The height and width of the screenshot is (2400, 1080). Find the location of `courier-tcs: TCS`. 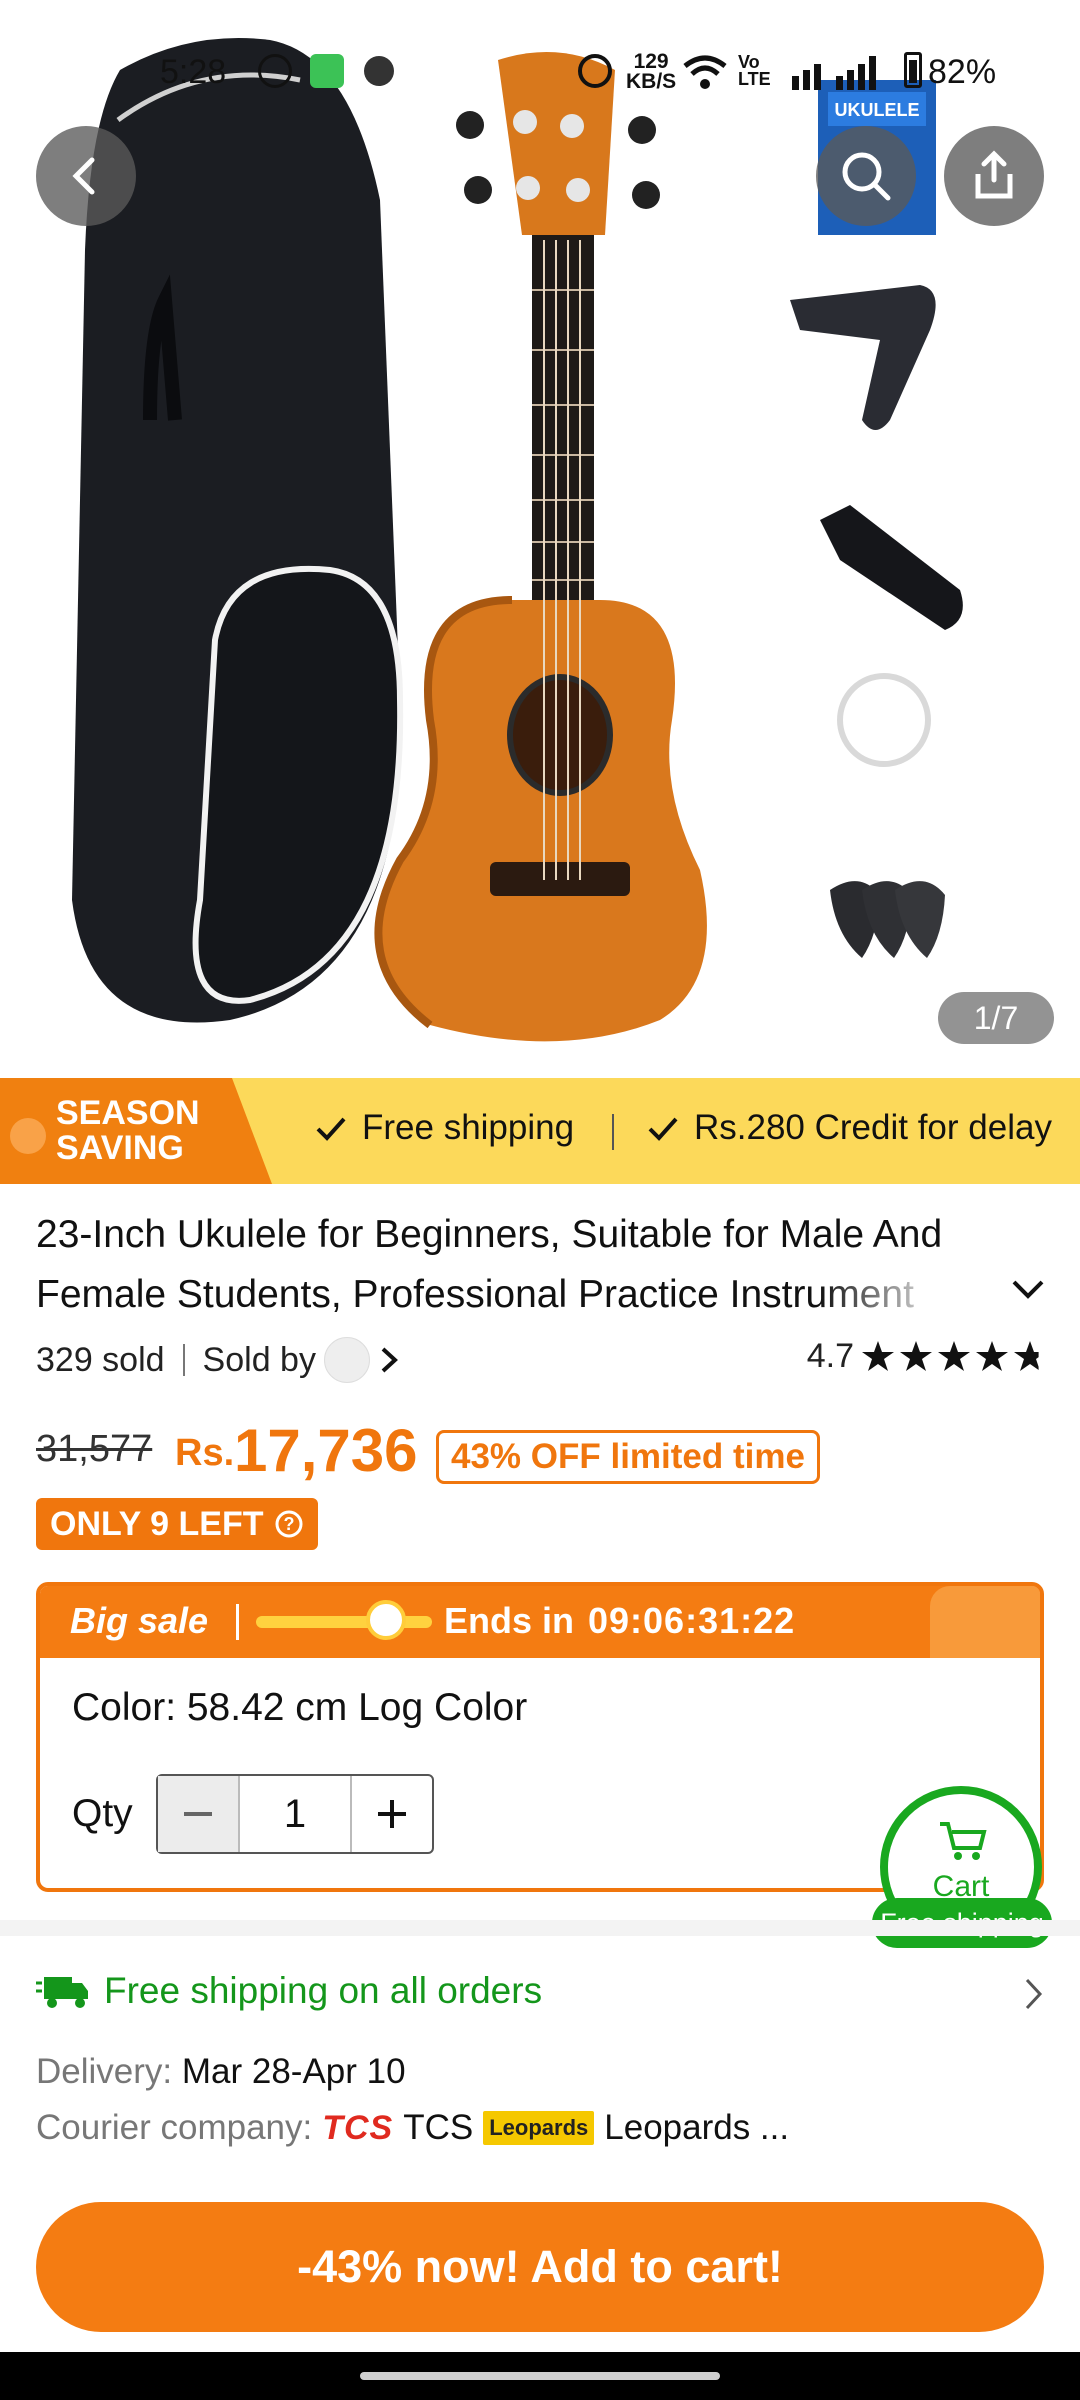

courier-tcs: TCS is located at coordinates (438, 2127).